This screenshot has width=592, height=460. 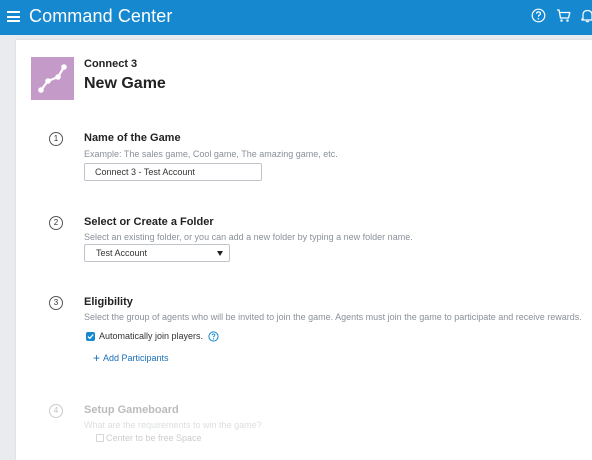 I want to click on step-title-folder: Select or Create a Folder, so click(x=149, y=222).